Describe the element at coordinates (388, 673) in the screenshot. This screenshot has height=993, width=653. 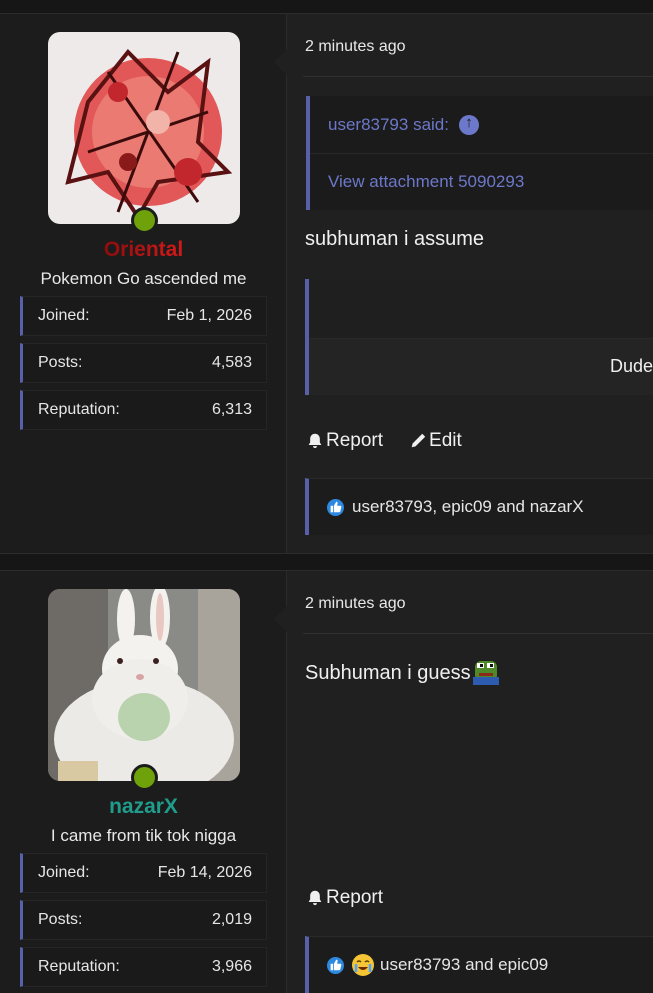
I see `message-text-content: Subhuman i guess` at that location.